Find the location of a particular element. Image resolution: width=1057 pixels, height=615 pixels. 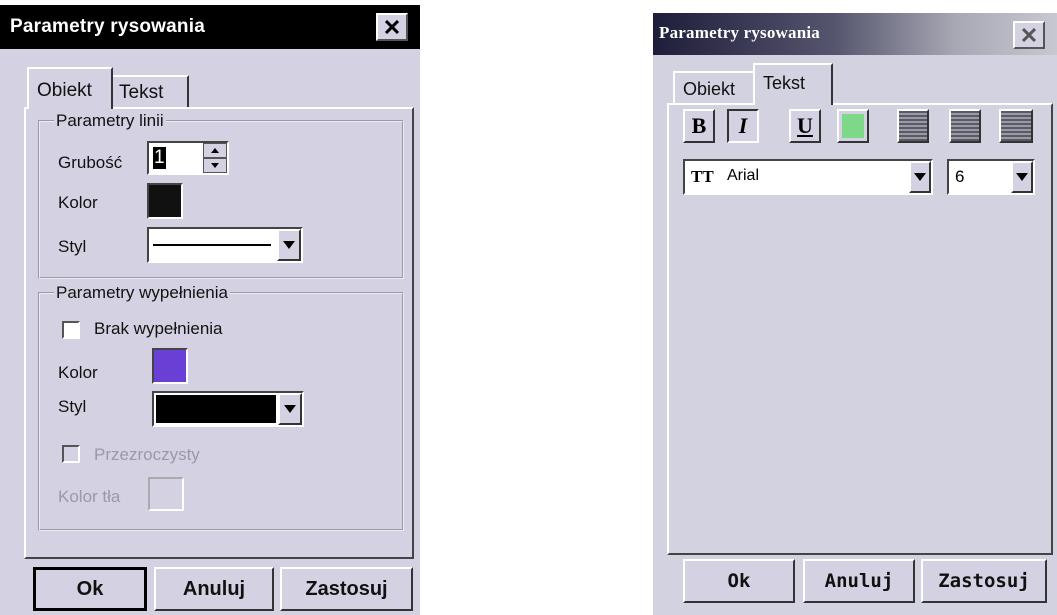

text-color-swatch is located at coordinates (853, 126).